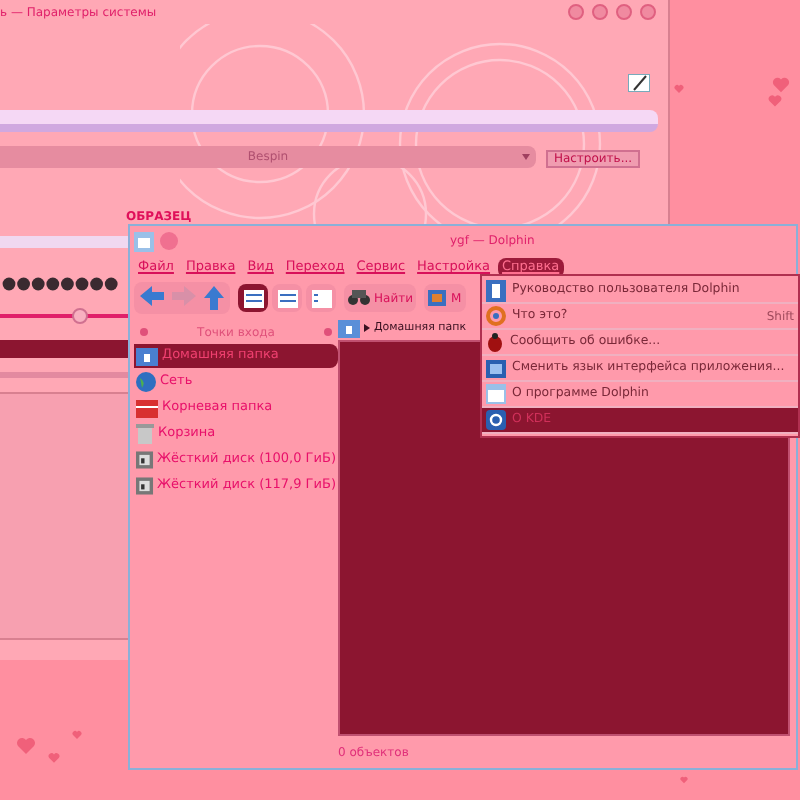 The height and width of the screenshot is (800, 800). What do you see at coordinates (144, 241) in the screenshot?
I see `window-menu-icon` at bounding box center [144, 241].